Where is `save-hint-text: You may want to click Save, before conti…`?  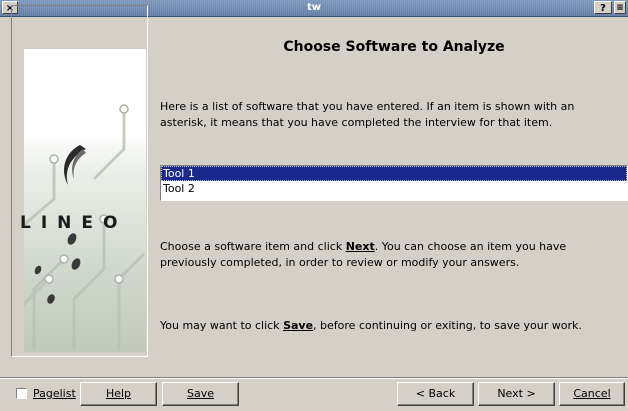
save-hint-text: You may want to click Save, before conti… is located at coordinates (393, 326).